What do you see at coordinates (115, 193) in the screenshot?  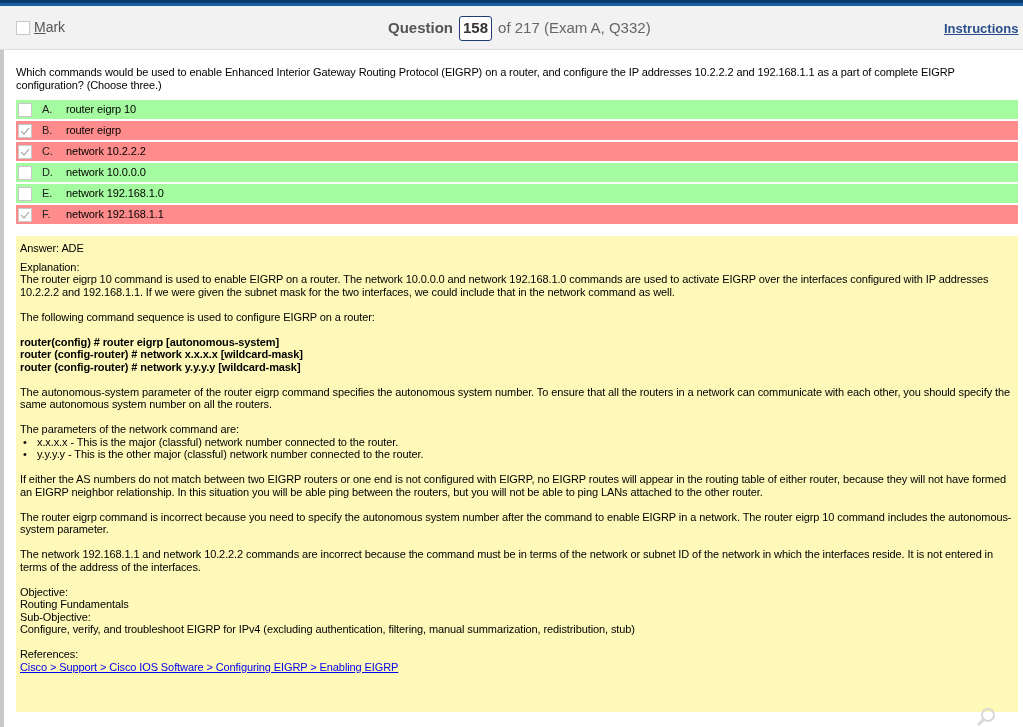 I see `option-text: network 192.168.1.0` at bounding box center [115, 193].